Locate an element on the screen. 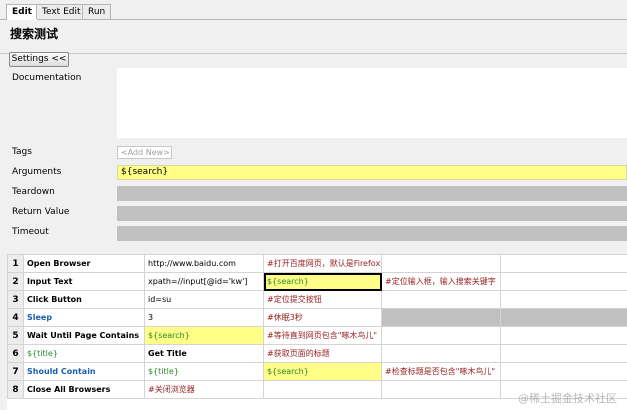 The width and height of the screenshot is (627, 410). tab-text-edit: Text Edit is located at coordinates (61, 11).